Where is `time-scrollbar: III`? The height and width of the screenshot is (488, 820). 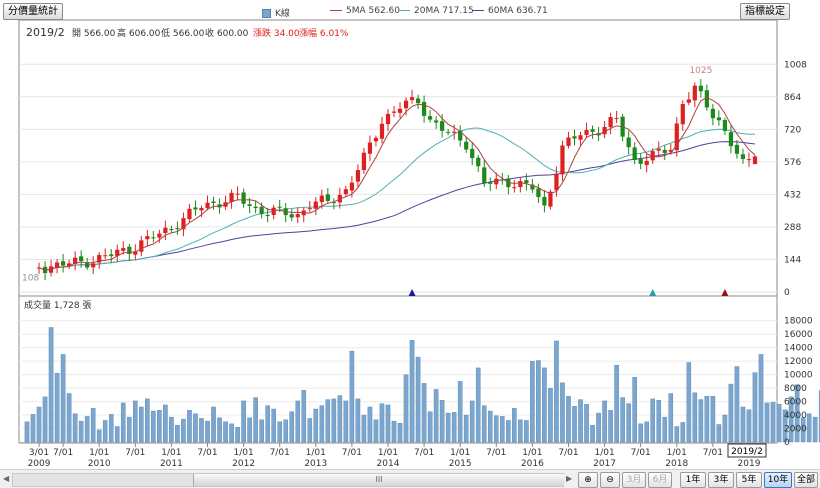 time-scrollbar: III is located at coordinates (288, 480).